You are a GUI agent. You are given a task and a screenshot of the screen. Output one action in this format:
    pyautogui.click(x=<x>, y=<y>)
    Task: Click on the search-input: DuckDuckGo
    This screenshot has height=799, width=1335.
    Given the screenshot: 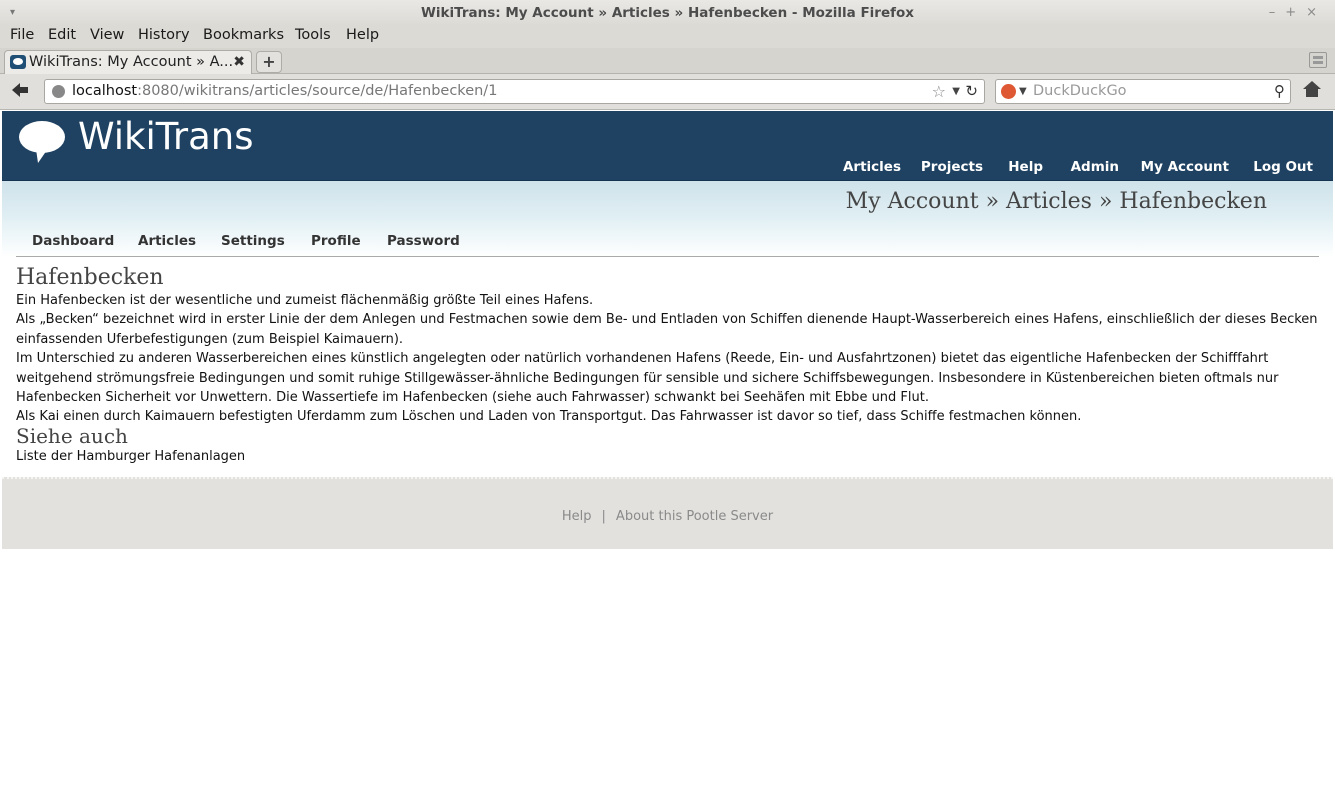 What is the action you would take?
    pyautogui.click(x=1080, y=91)
    